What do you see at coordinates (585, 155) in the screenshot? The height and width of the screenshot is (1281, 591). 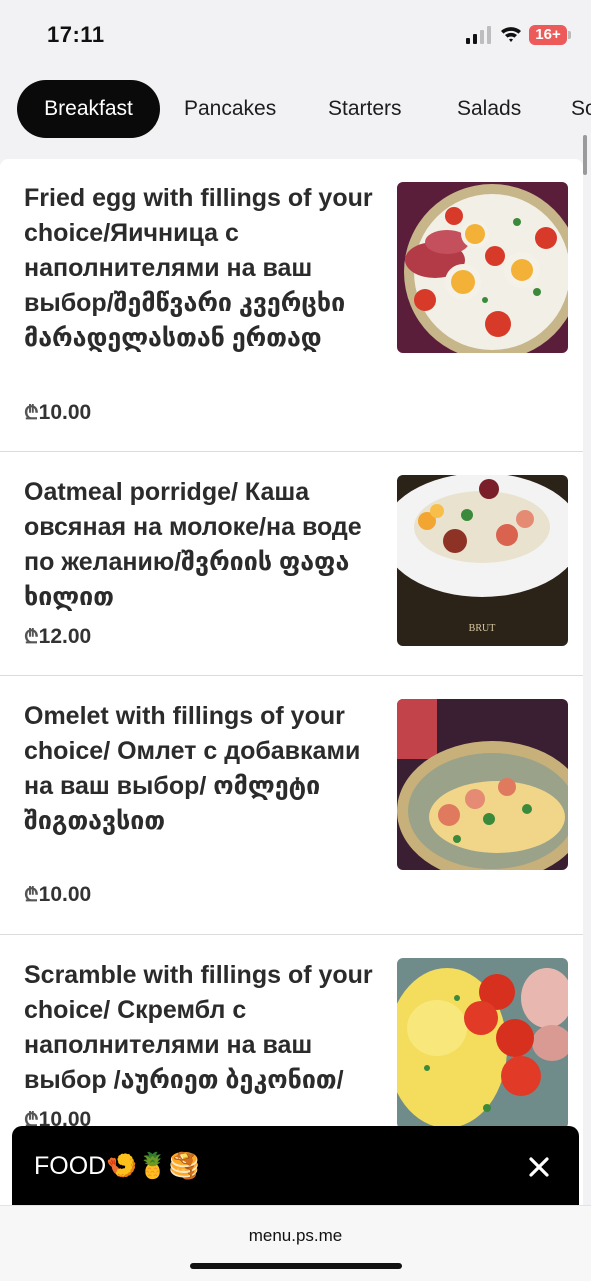 I see `scrollbar` at bounding box center [585, 155].